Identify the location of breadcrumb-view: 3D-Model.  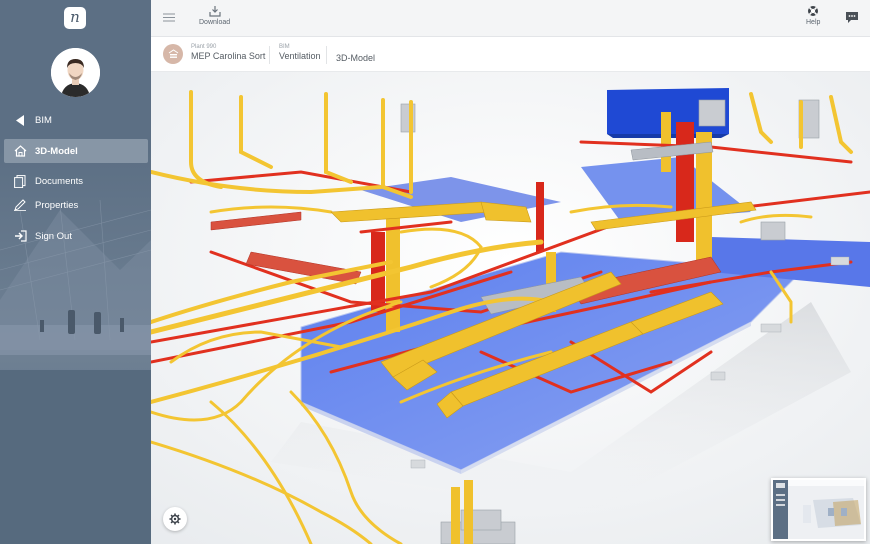
(356, 58).